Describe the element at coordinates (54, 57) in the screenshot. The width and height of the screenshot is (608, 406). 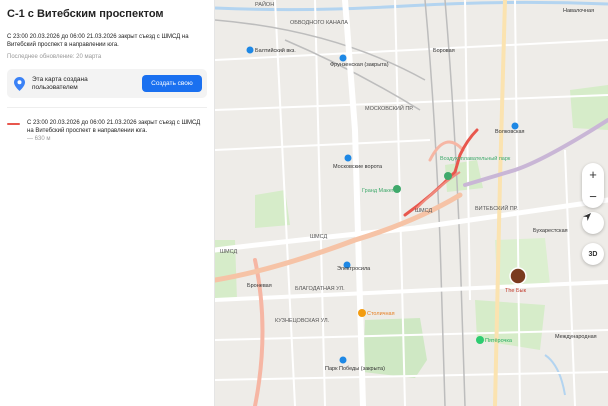
I see `last-updated: Последнее обновление: 20 марта` at that location.